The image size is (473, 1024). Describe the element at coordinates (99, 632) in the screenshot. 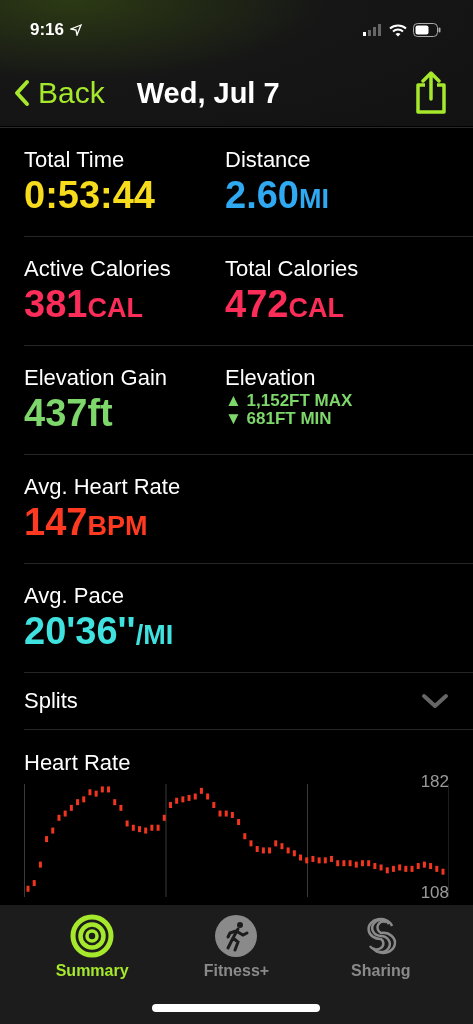

I see `metric-value: 20'36''/MI` at that location.